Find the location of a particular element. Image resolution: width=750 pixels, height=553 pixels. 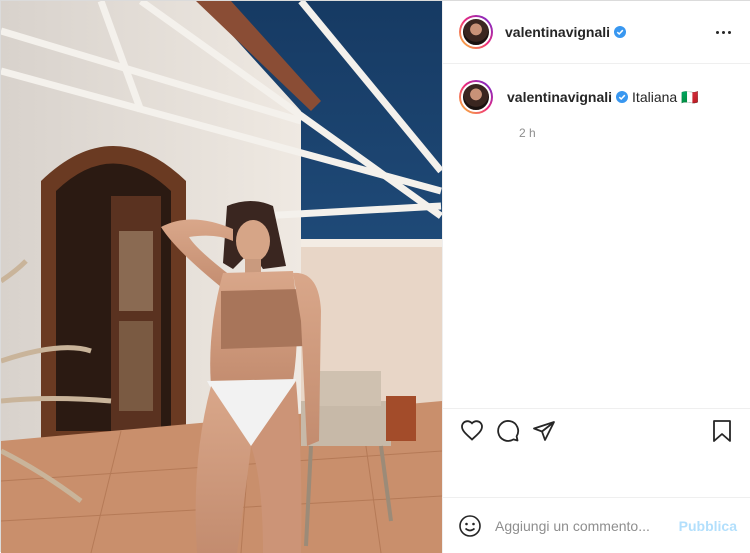

caption-body: valentinavignali Italiana 🇮🇹 is located at coordinates (603, 93).